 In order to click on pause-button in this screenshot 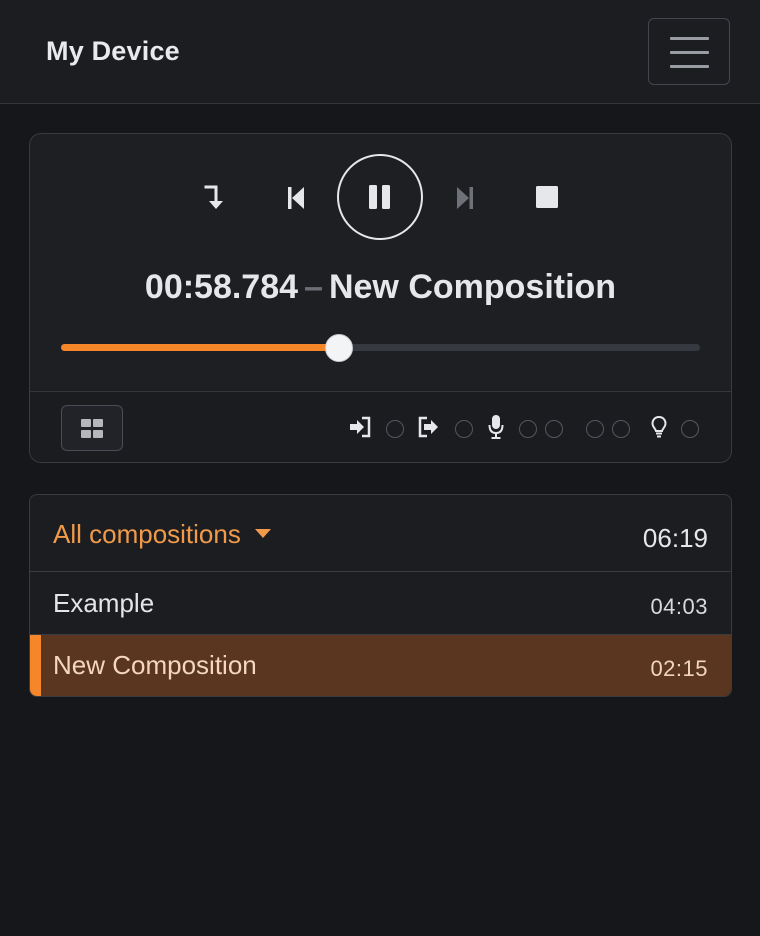, I will do `click(380, 197)`.